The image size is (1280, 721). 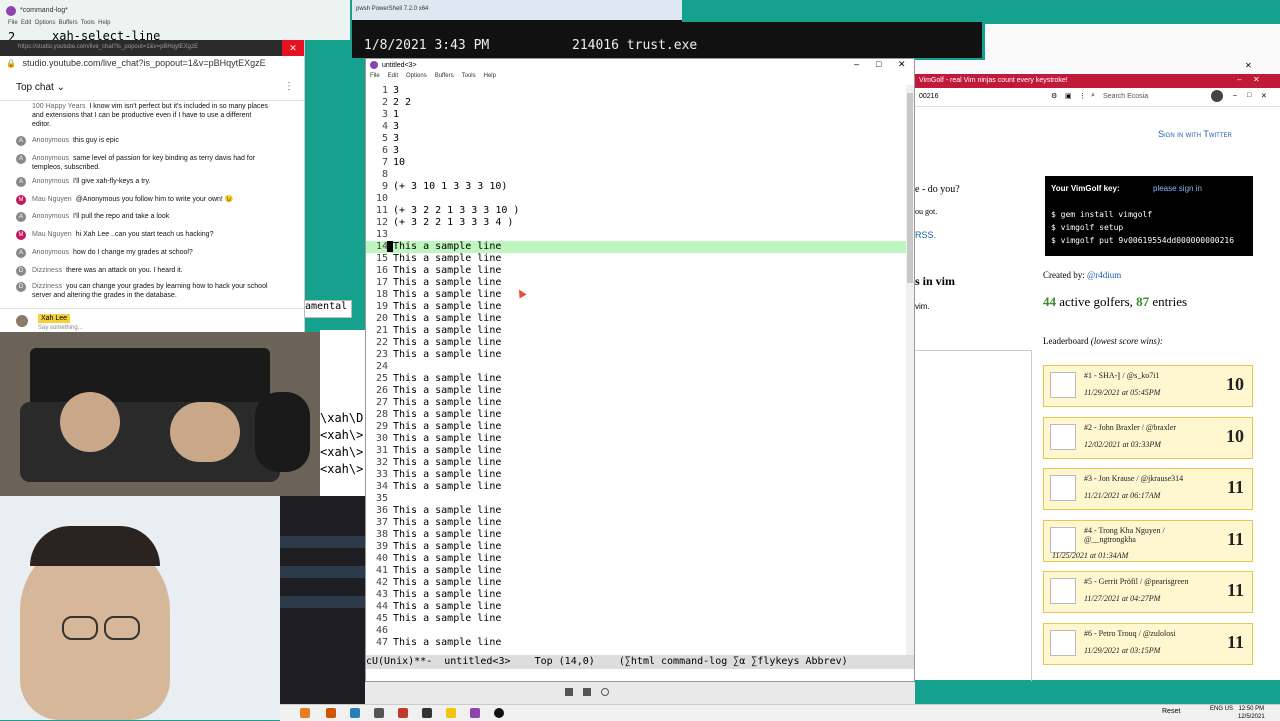 What do you see at coordinates (910, 370) in the screenshot?
I see `scrollbar` at bounding box center [910, 370].